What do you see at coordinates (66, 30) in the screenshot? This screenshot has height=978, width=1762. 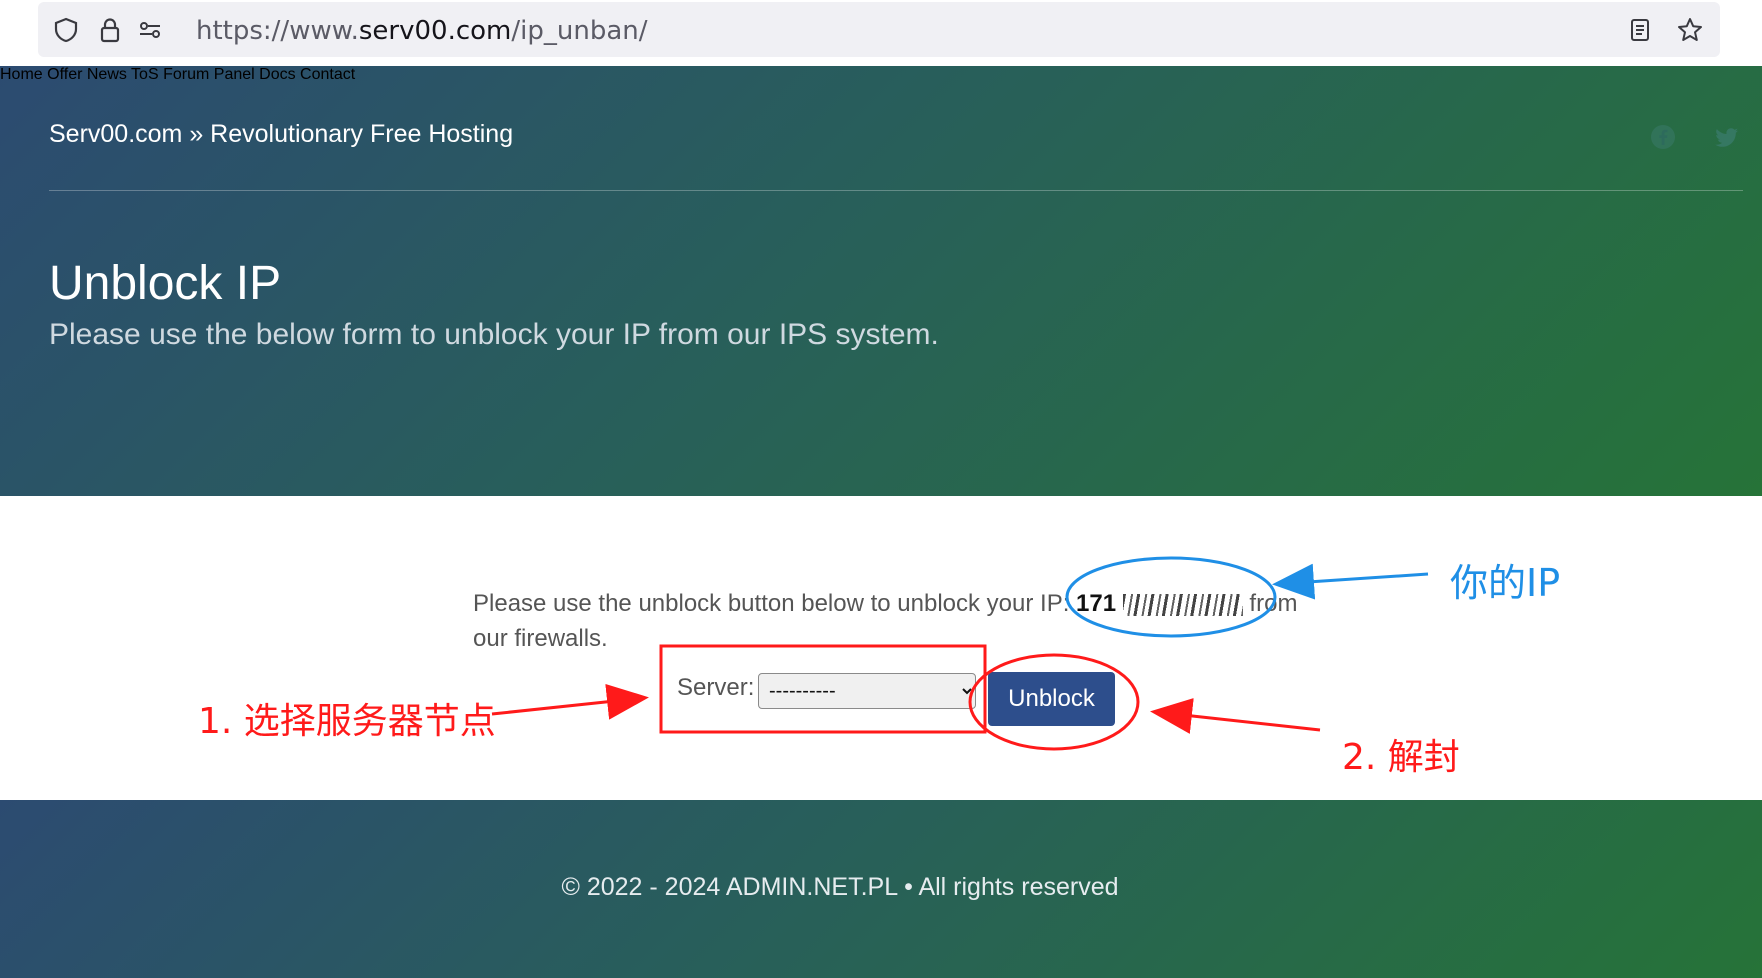 I see `shield-icon` at bounding box center [66, 30].